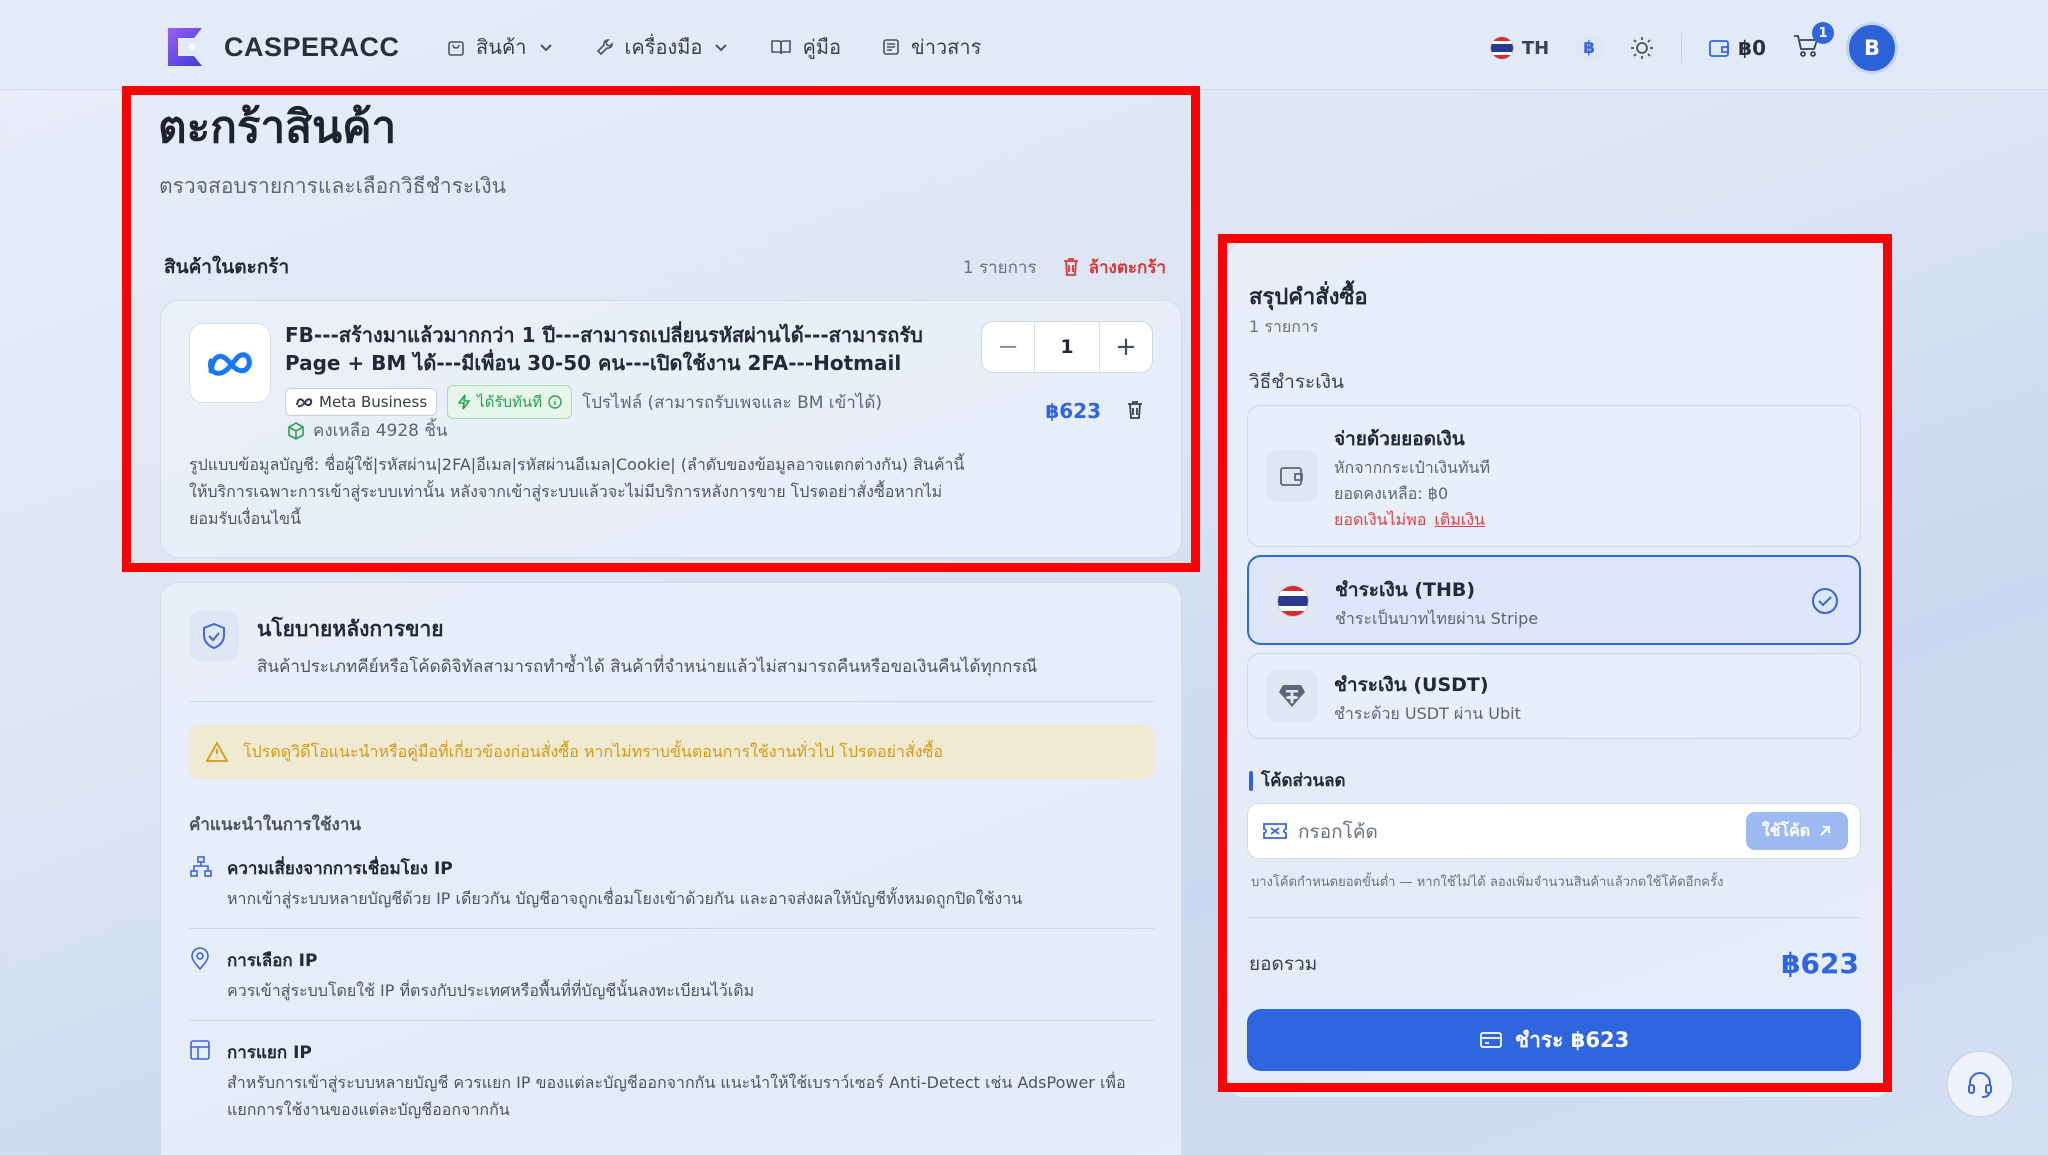  What do you see at coordinates (1251, 780) in the screenshot?
I see `accent-bar` at bounding box center [1251, 780].